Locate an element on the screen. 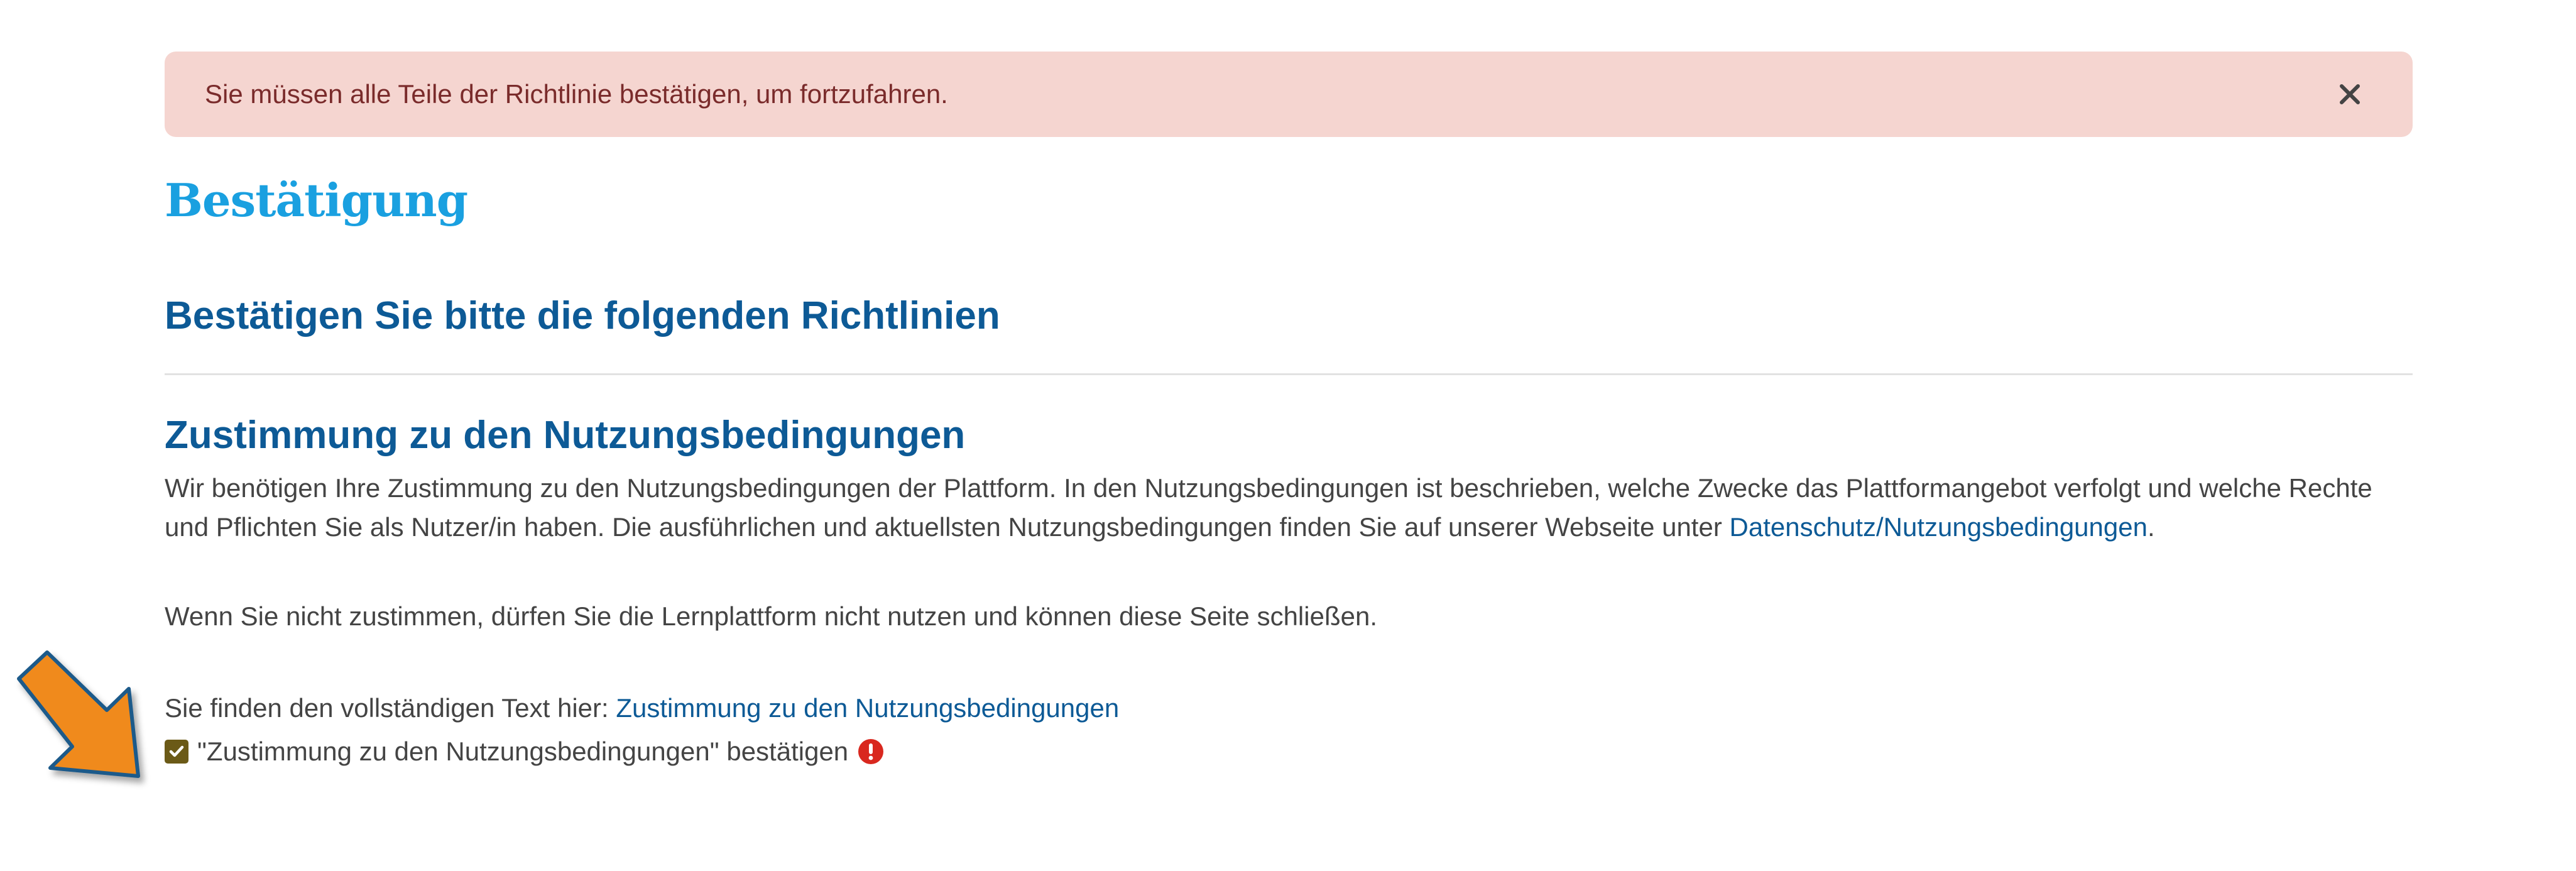 The height and width of the screenshot is (871, 2576). policy-title: Zustimmung zu den Nutzungsbedingungen is located at coordinates (565, 435).